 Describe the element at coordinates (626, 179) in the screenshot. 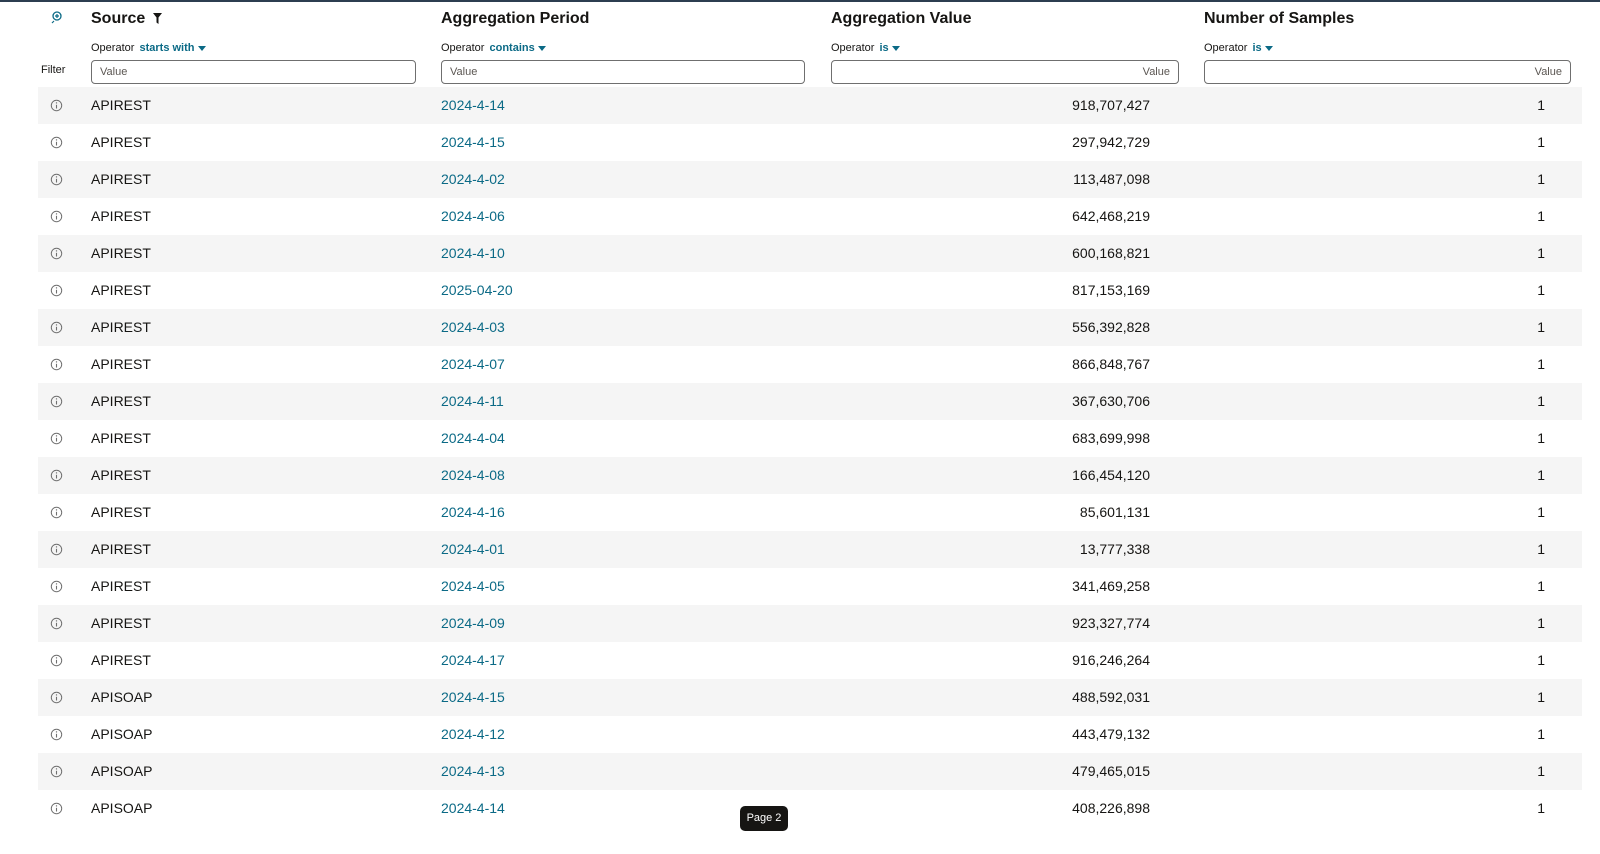

I see `cell-aggregation-period-link: 2024-4-02` at that location.